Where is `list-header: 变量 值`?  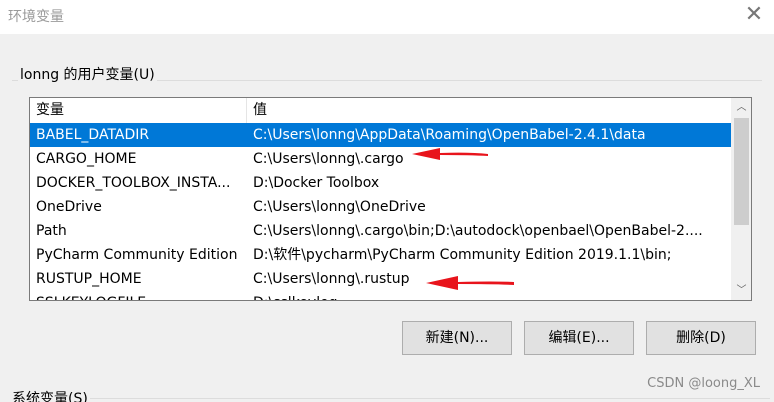 list-header: 变量 值 is located at coordinates (381, 111).